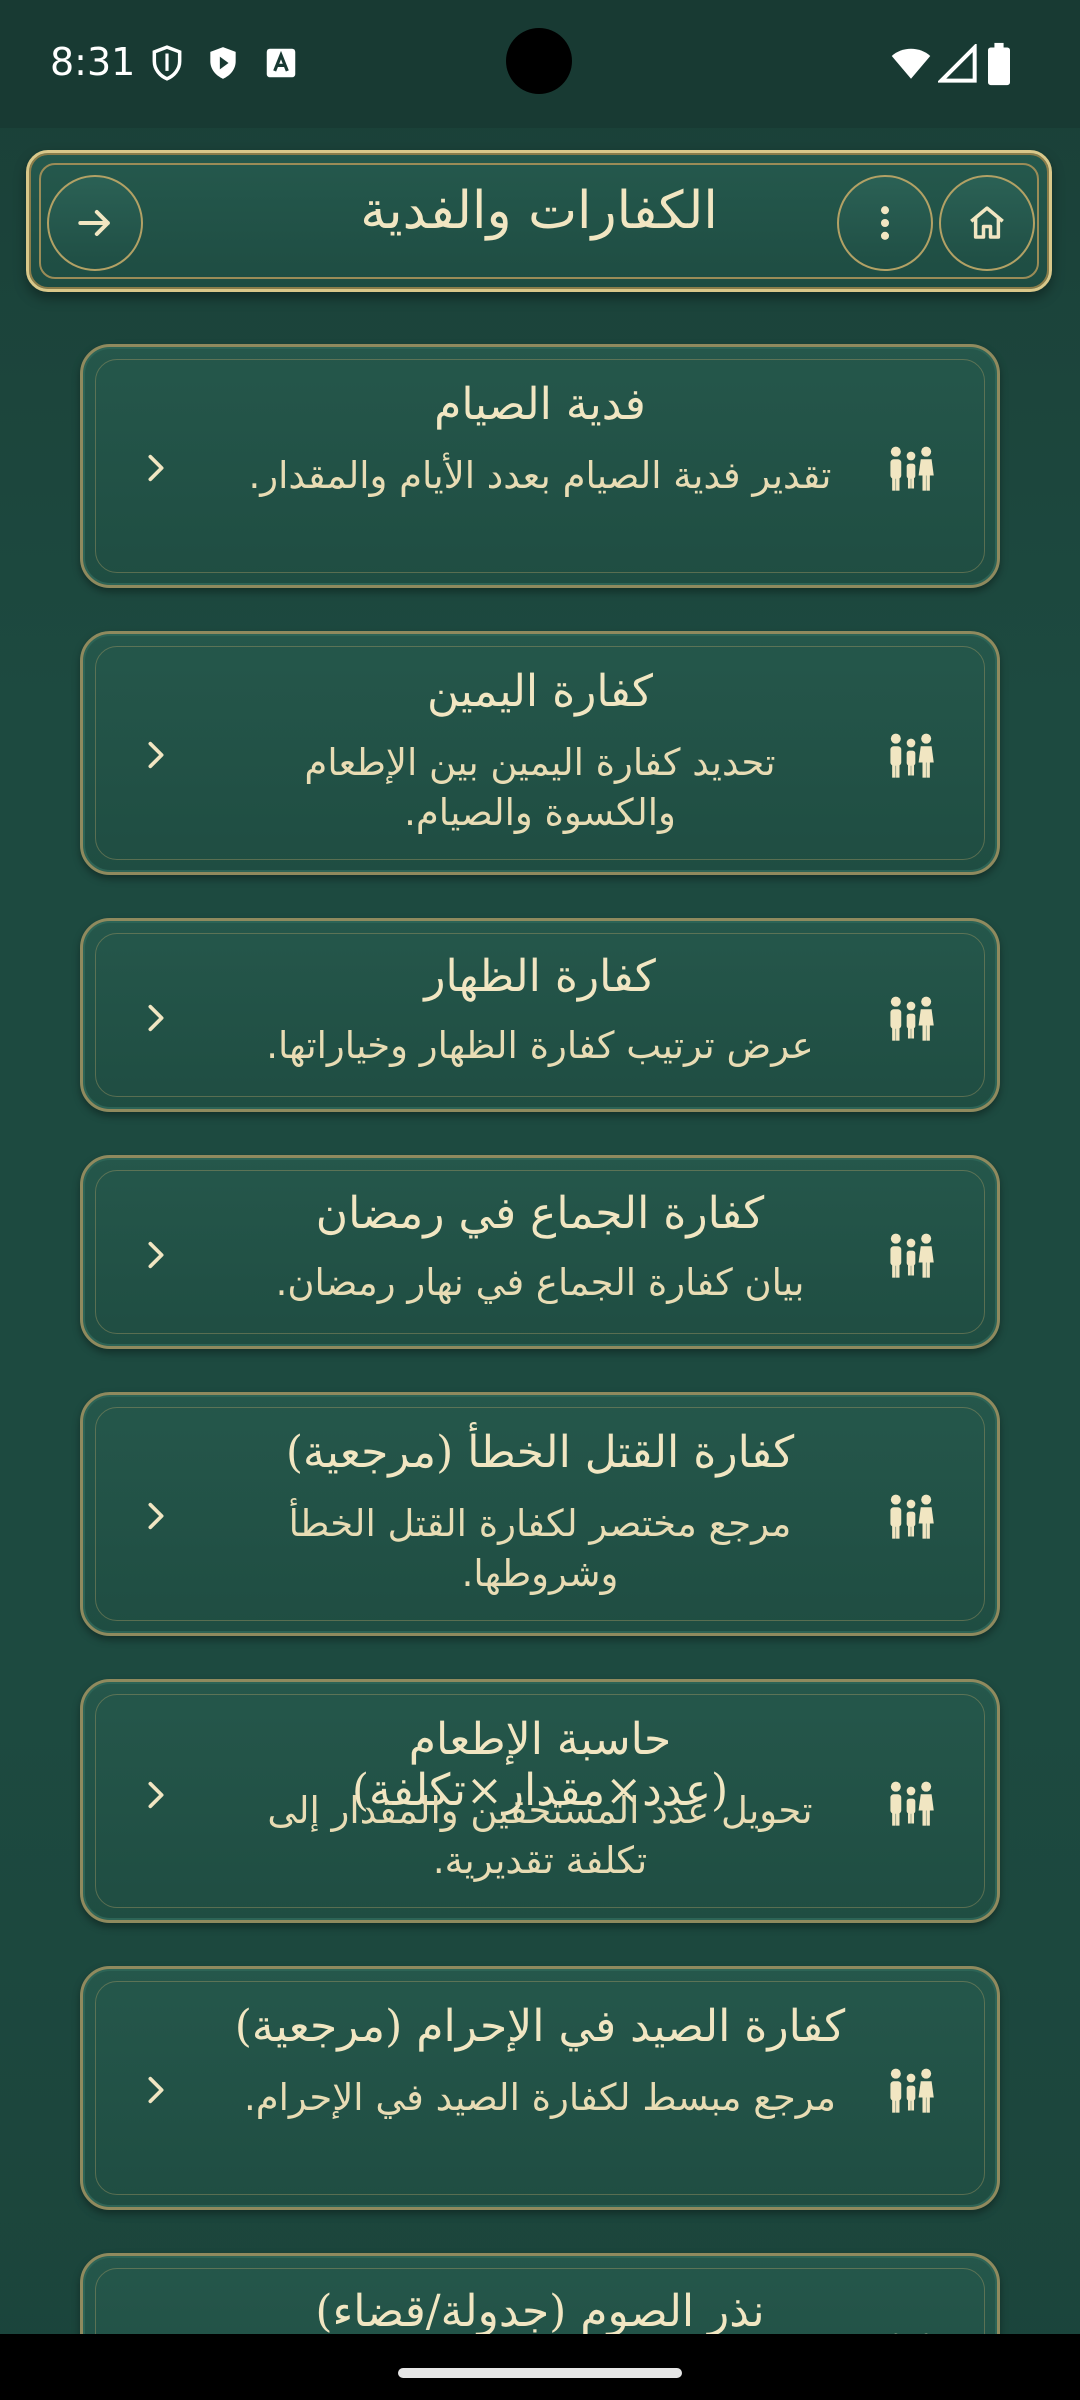 This screenshot has width=1080, height=2400. What do you see at coordinates (540, 404) in the screenshot?
I see `card-title: فدية الصيام` at bounding box center [540, 404].